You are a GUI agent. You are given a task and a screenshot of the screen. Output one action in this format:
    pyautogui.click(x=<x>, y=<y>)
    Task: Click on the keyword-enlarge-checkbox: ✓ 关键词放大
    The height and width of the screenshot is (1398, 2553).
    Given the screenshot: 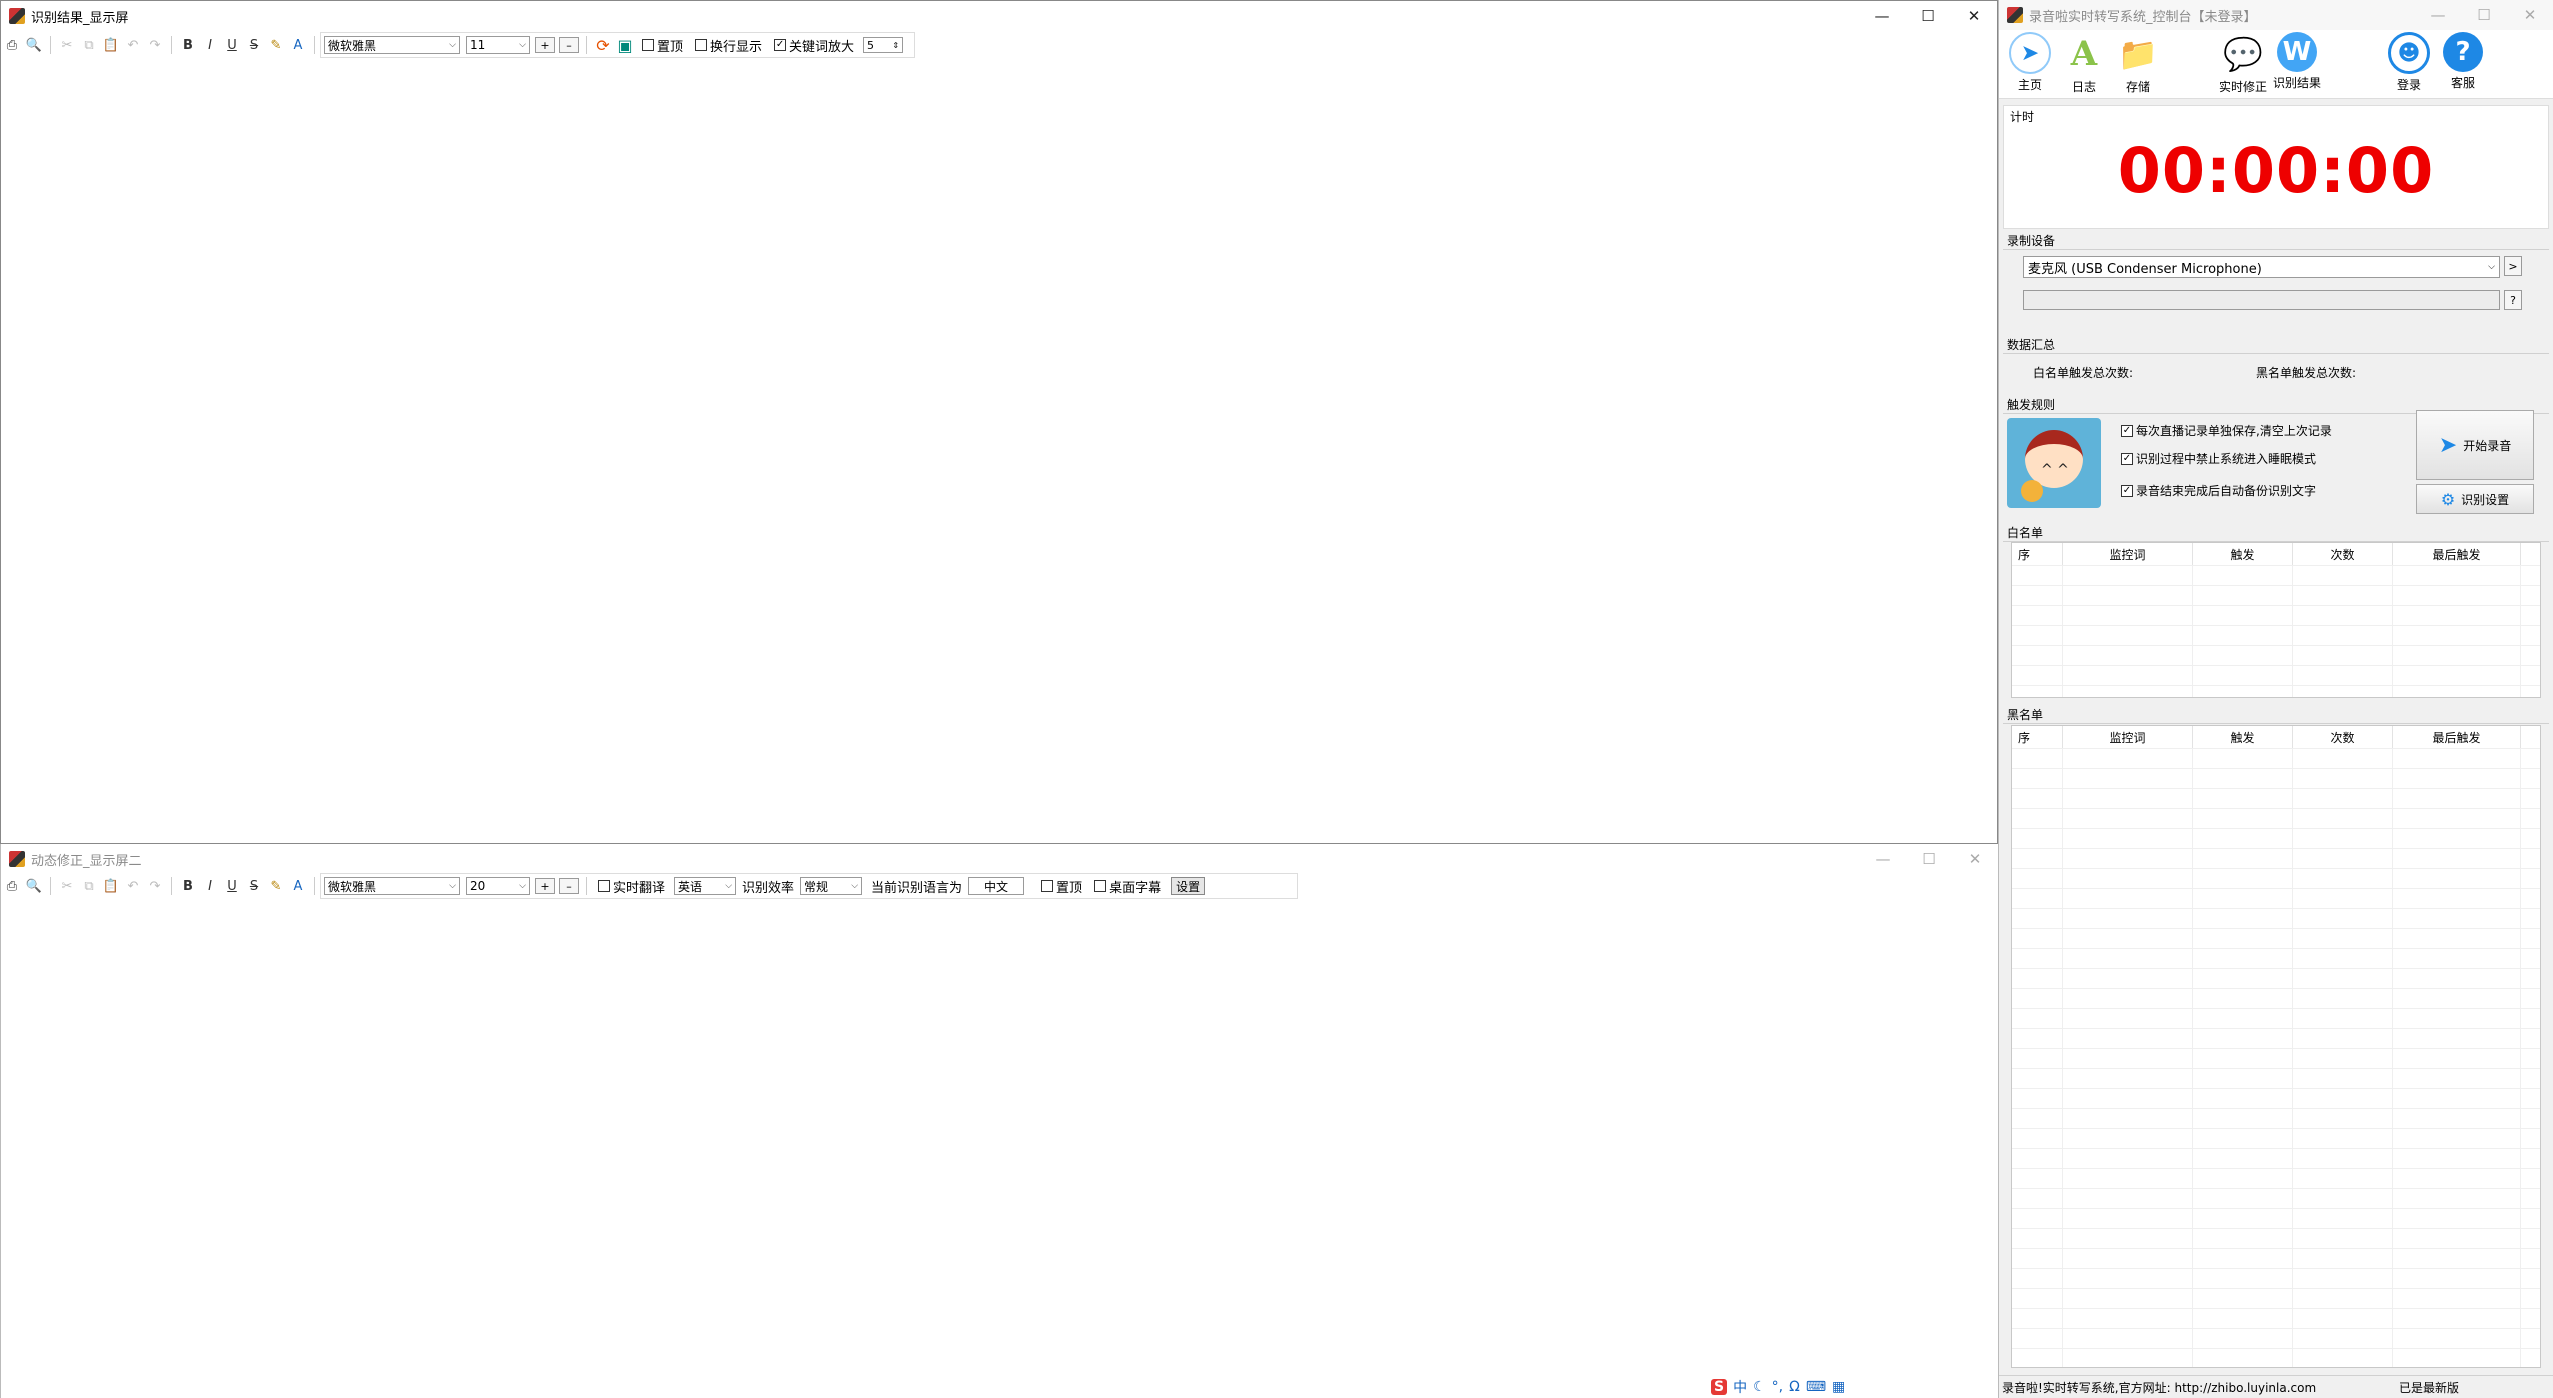 What is the action you would take?
    pyautogui.click(x=814, y=45)
    